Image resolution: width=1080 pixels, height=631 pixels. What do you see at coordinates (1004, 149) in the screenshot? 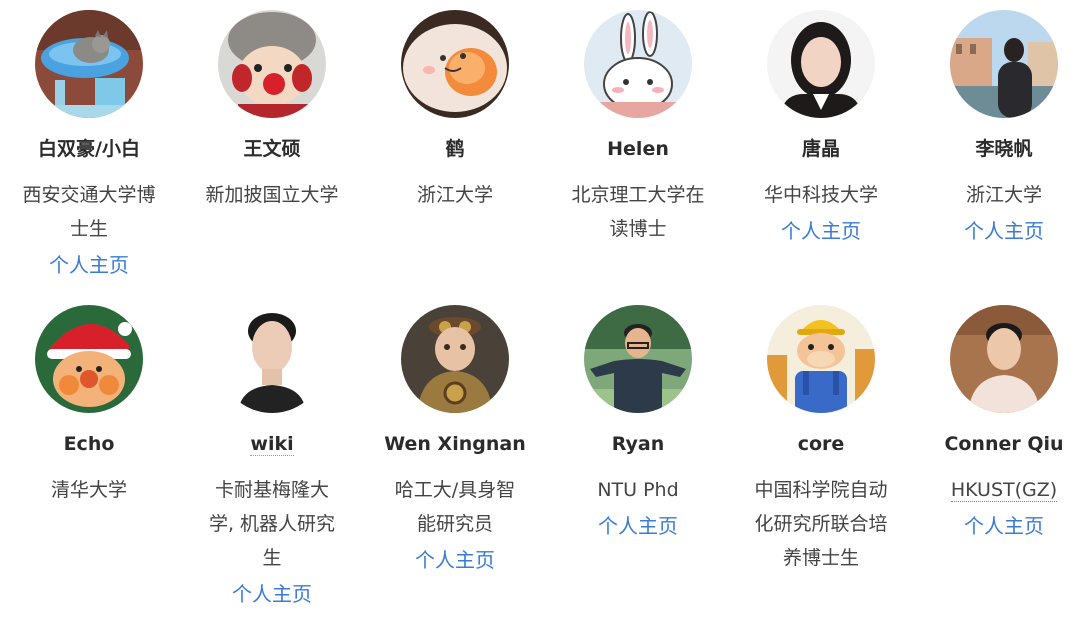
I see `member-name: 李晓帆` at bounding box center [1004, 149].